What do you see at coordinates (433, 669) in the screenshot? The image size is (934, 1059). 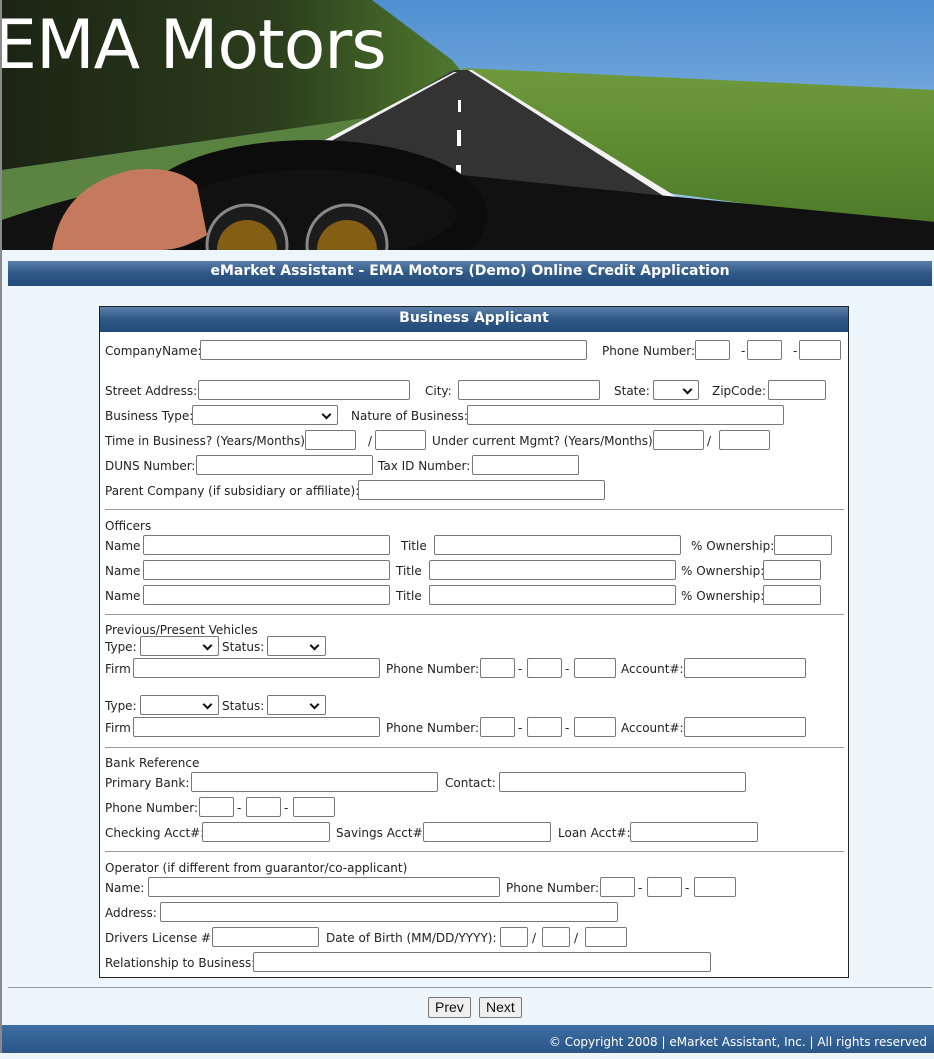 I see `vehicle-1-phone-label: Phone Number:` at bounding box center [433, 669].